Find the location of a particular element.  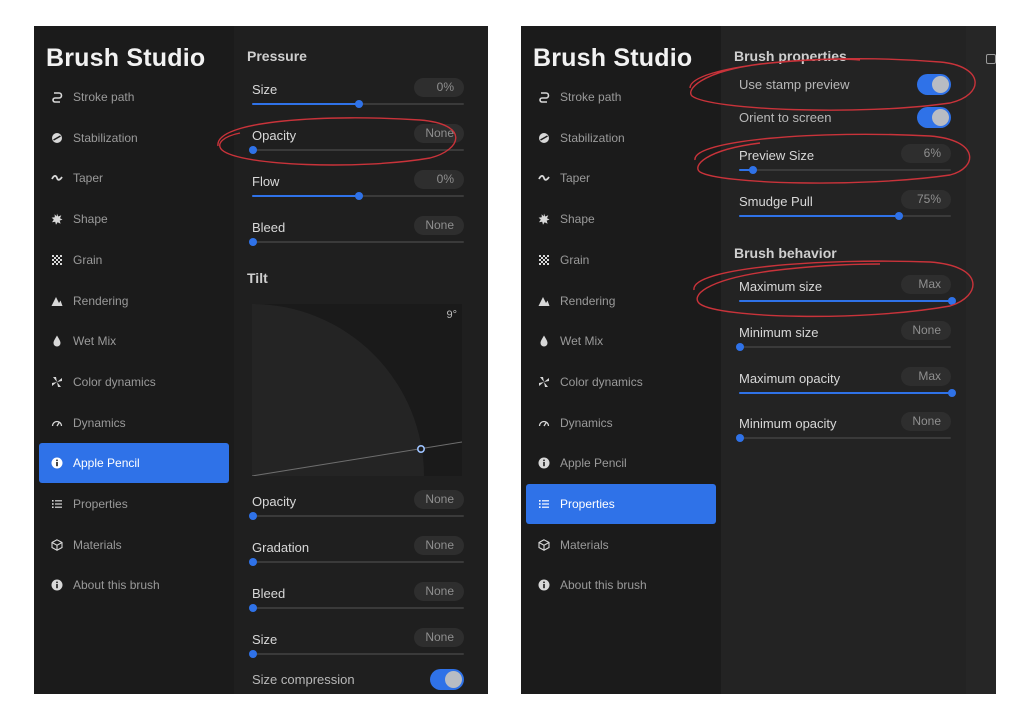

tilt-angle-readout: 9° is located at coordinates (451, 315).